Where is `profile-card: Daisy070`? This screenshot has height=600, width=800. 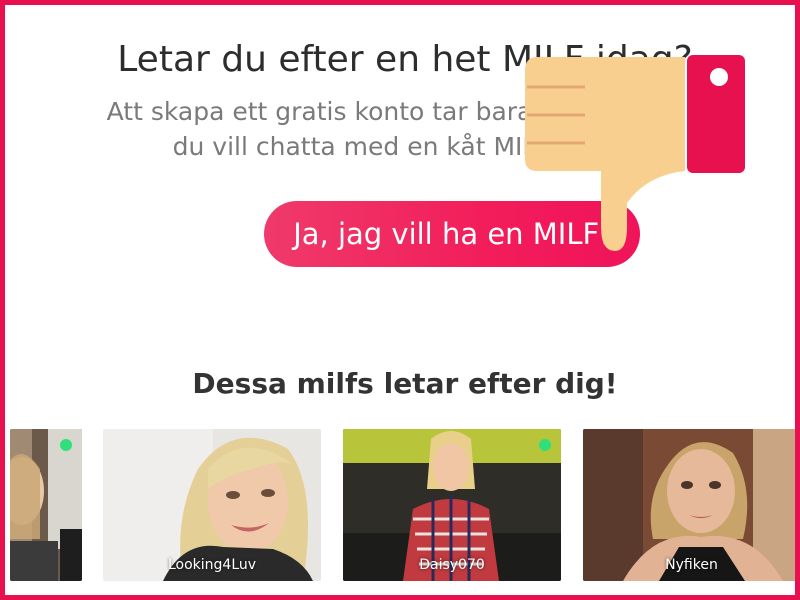 profile-card: Daisy070 is located at coordinates (452, 505).